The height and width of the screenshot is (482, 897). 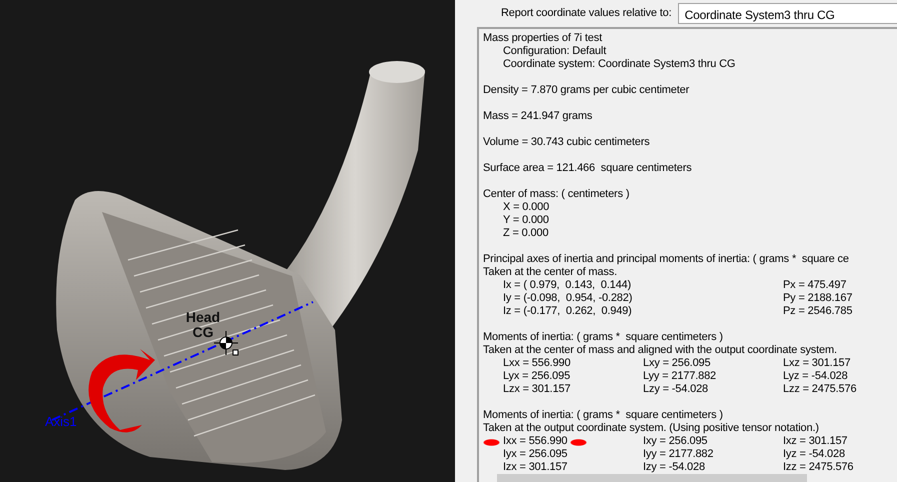 What do you see at coordinates (543, 38) in the screenshot?
I see `result-line: Mass properties of 7i test` at bounding box center [543, 38].